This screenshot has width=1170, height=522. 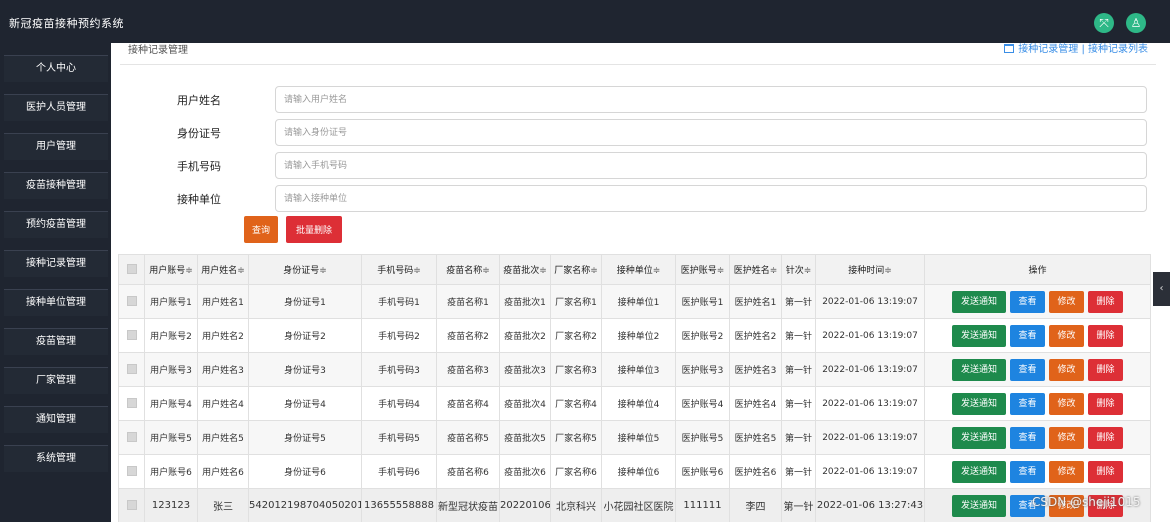 I want to click on column-header-label: 接种时间, so click(x=866, y=271).